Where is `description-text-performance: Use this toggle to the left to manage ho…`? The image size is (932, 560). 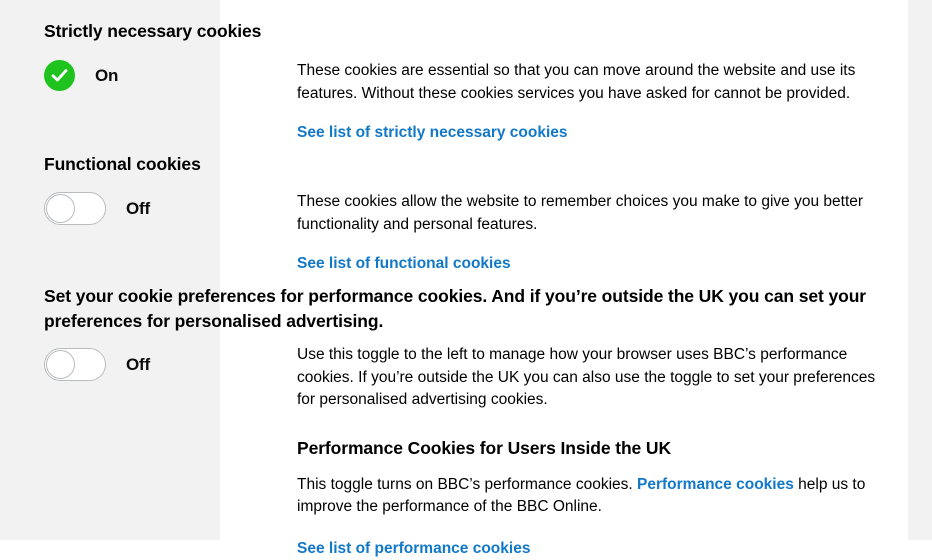
description-text-performance: Use this toggle to the left to manage ho… is located at coordinates (586, 377).